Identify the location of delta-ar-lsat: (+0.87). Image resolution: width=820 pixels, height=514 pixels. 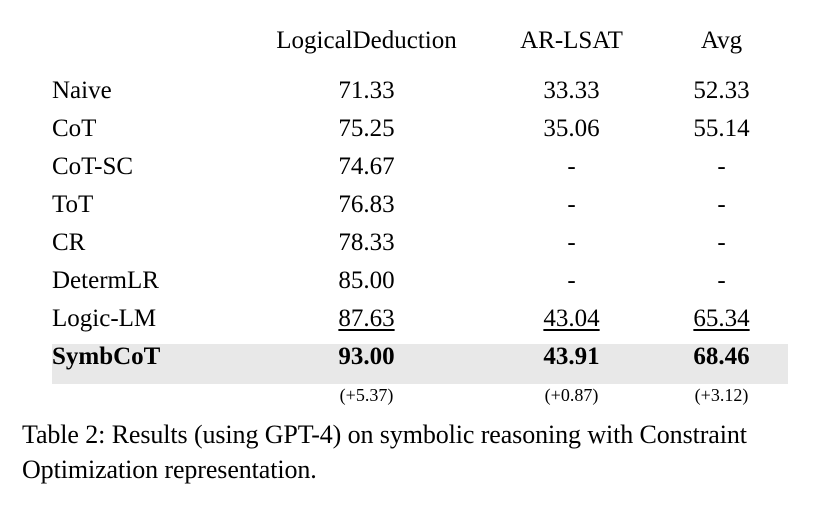
(571, 395).